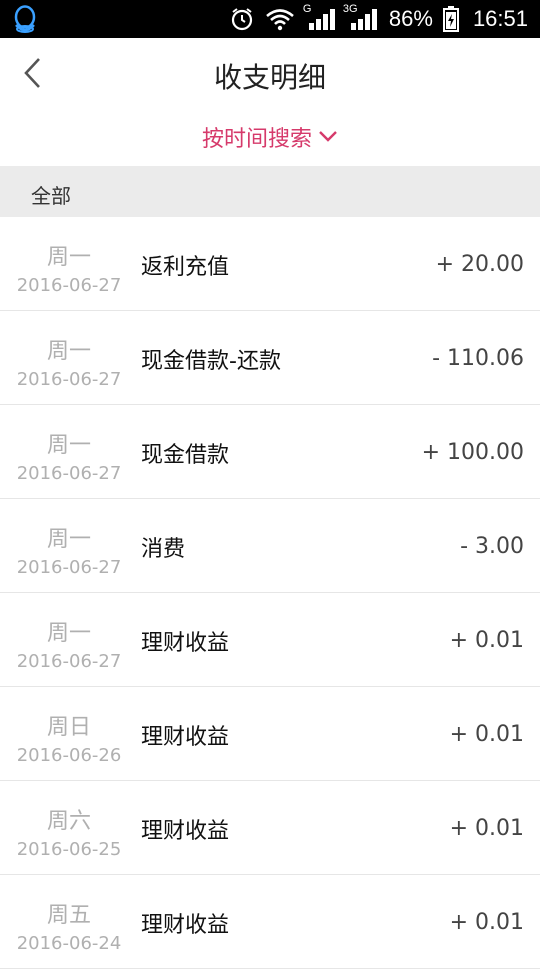  What do you see at coordinates (163, 549) in the screenshot?
I see `transaction-name: 消费` at bounding box center [163, 549].